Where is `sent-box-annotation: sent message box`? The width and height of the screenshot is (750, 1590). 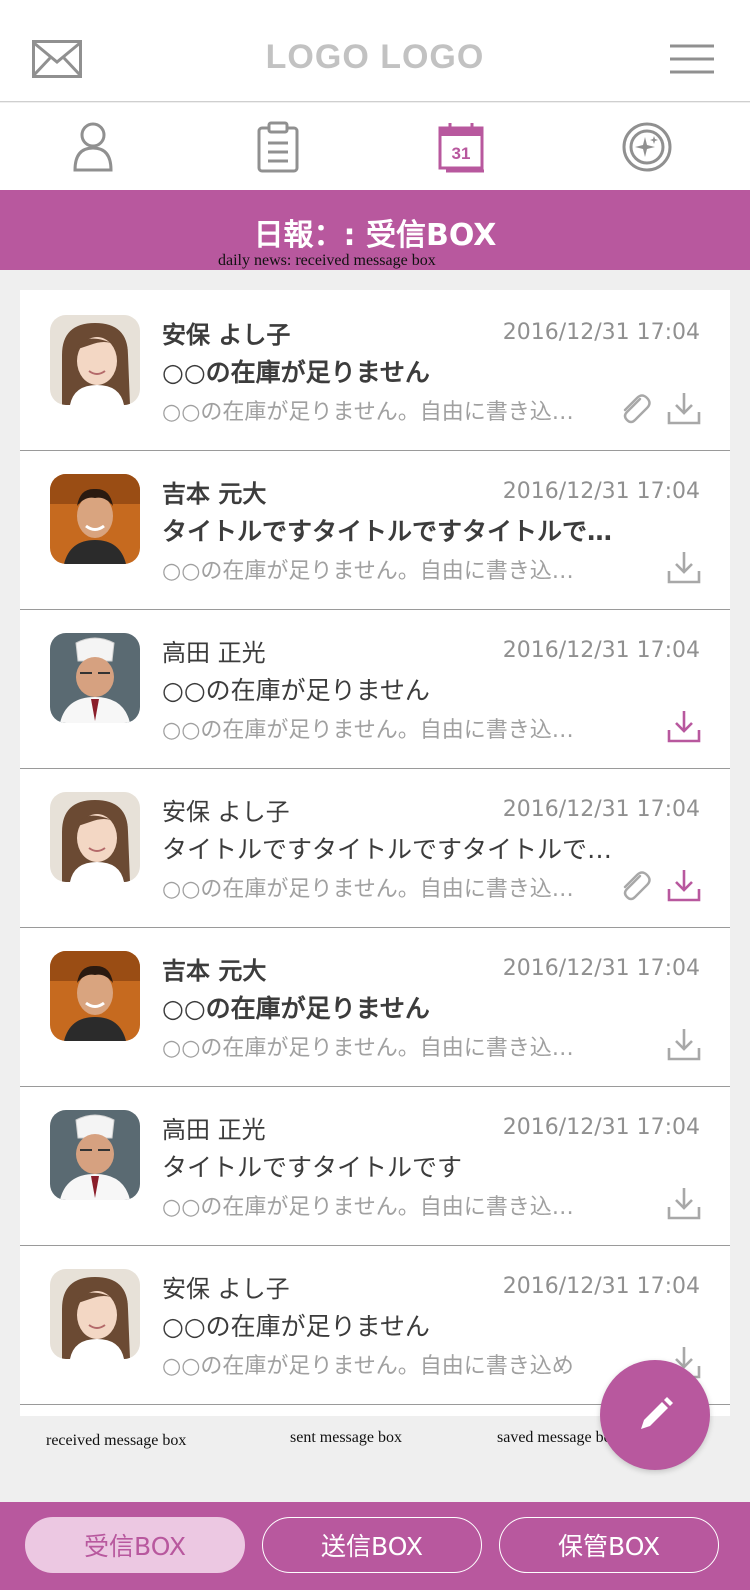 sent-box-annotation: sent message box is located at coordinates (346, 1437).